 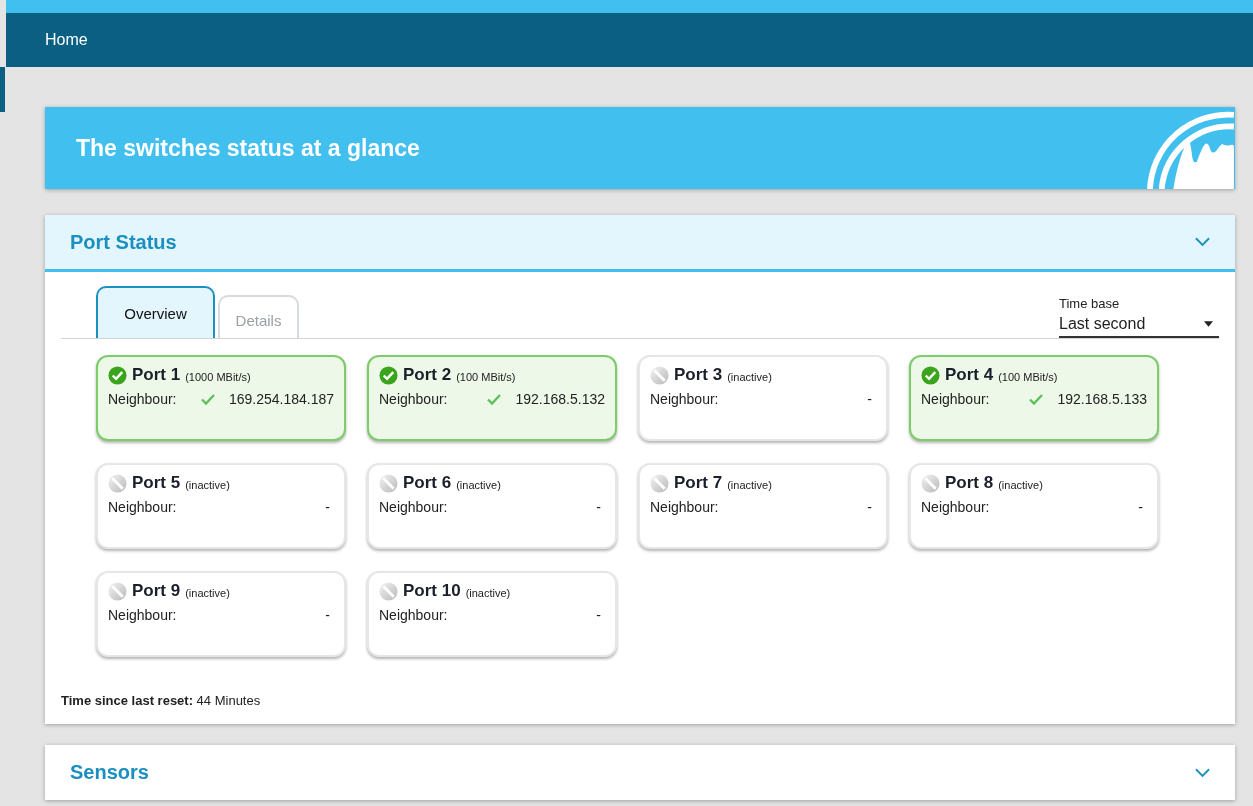 I want to click on tab: Overview, so click(x=155, y=312).